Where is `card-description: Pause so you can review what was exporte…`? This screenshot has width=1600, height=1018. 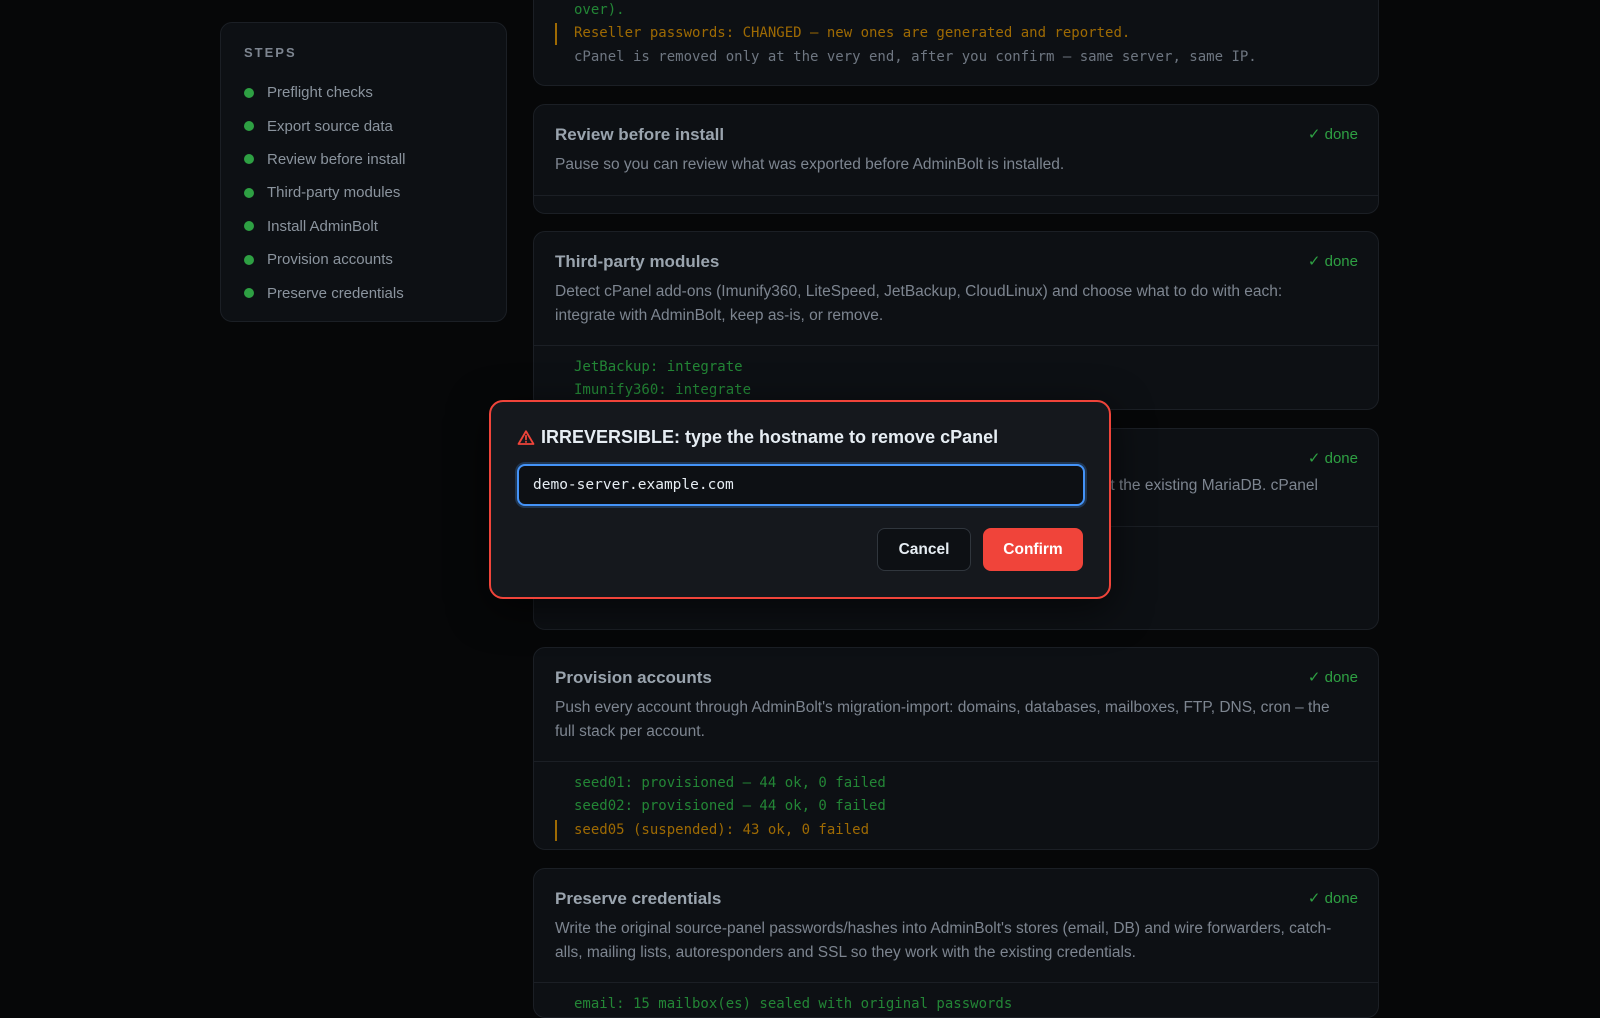
card-description: Pause so you can review what was exporte… is located at coordinates (810, 164).